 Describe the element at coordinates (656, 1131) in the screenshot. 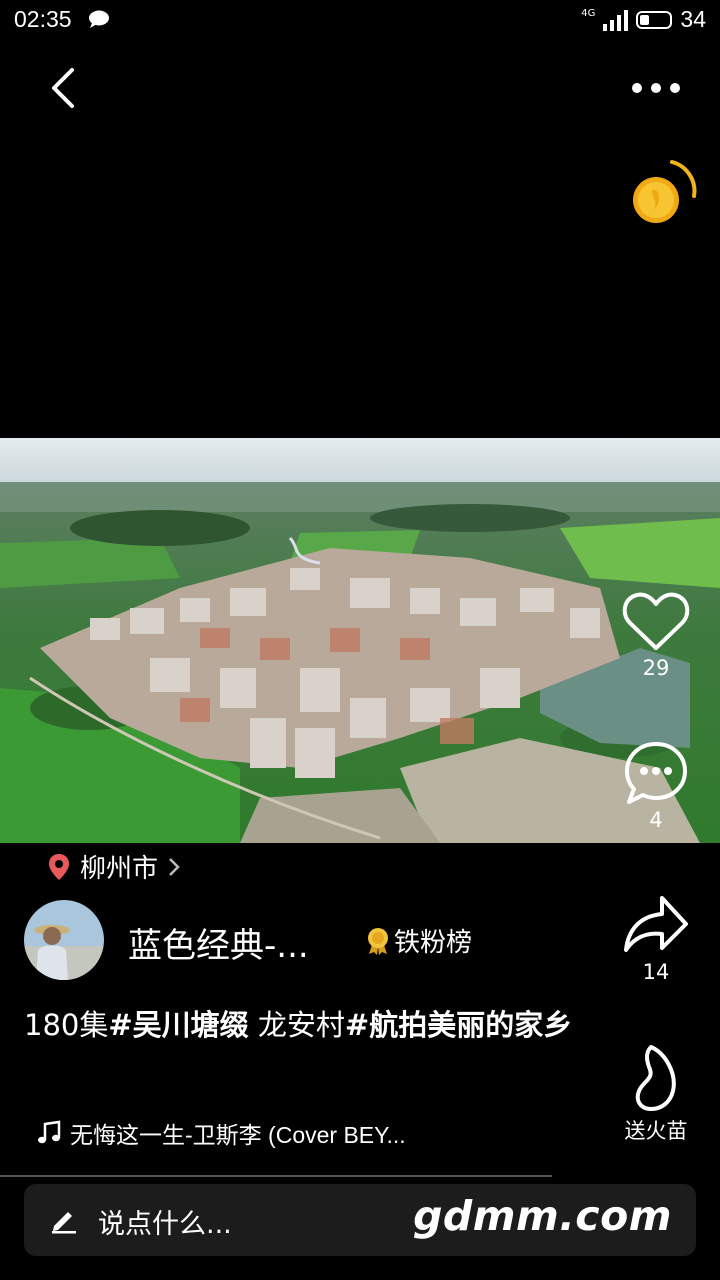

I see `send-flame-label: 送火苗` at that location.